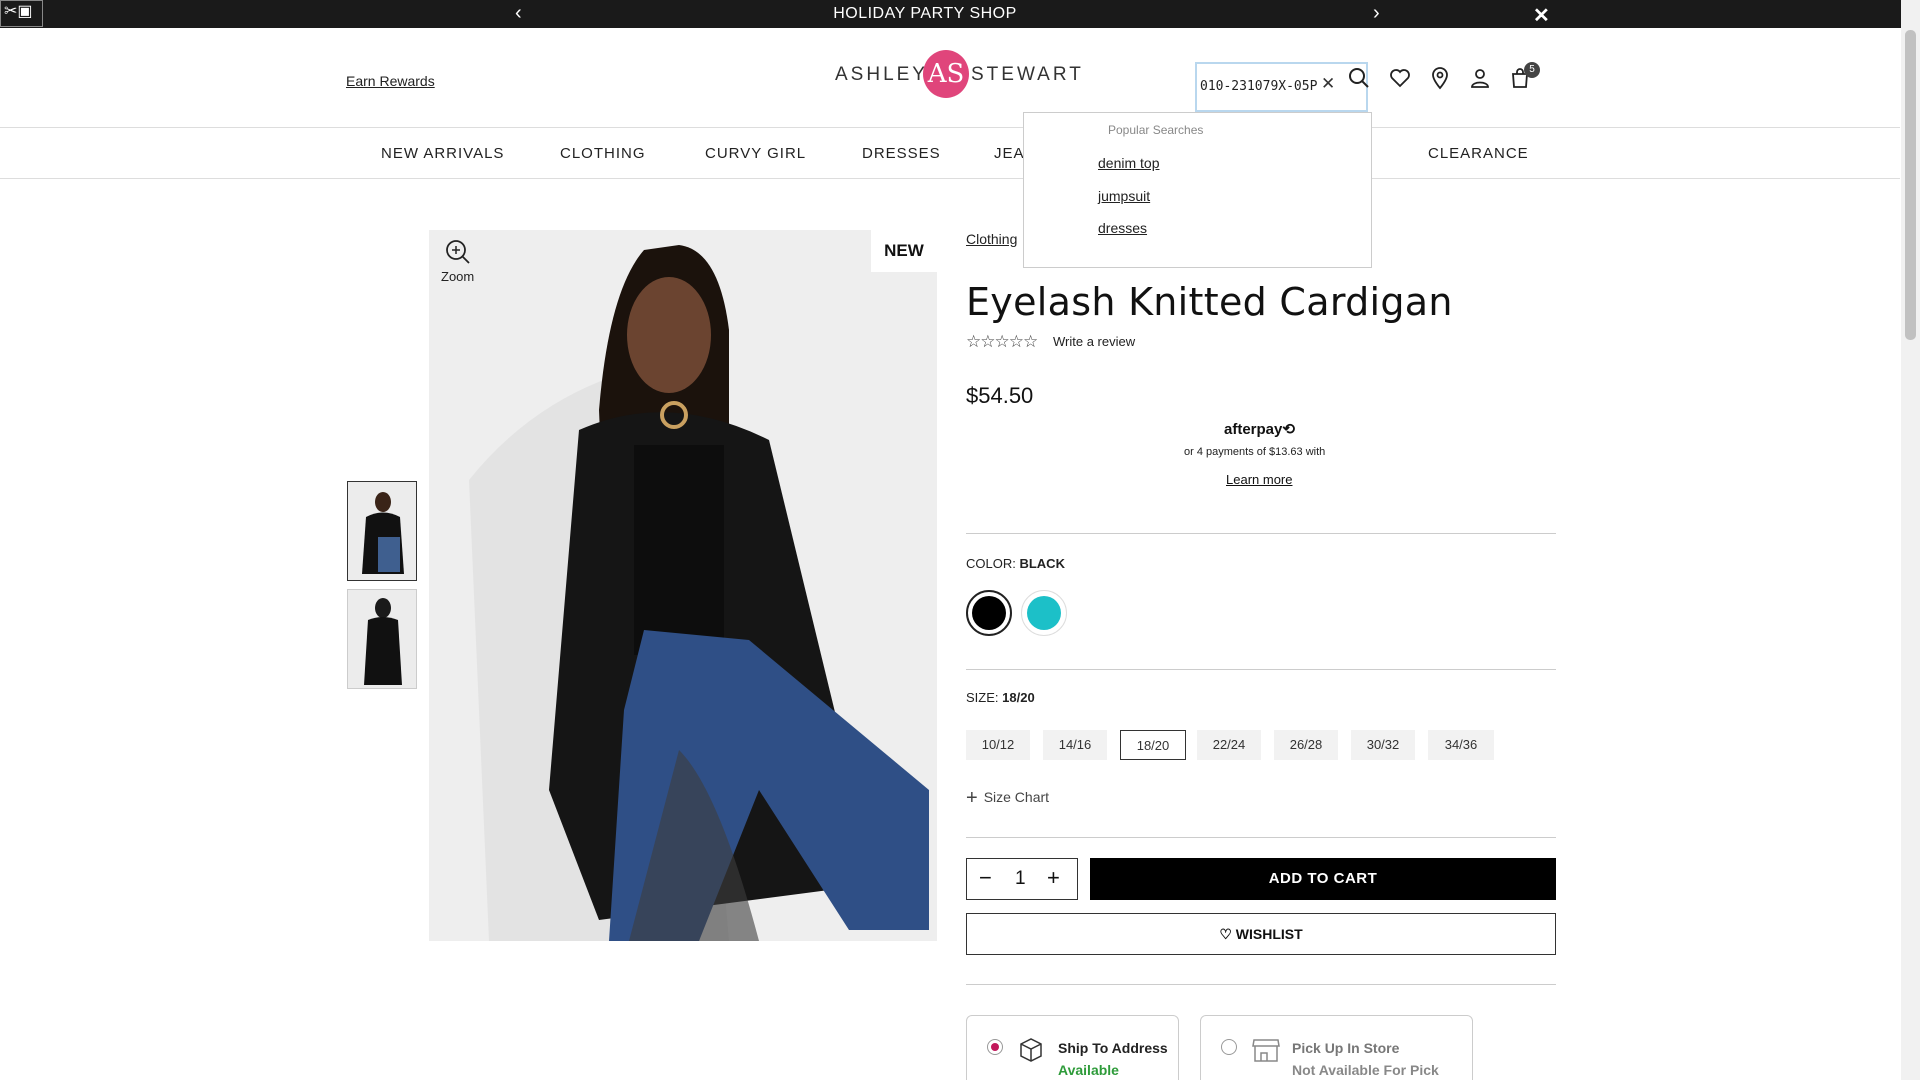 Image resolution: width=1920 pixels, height=1080 pixels. Describe the element at coordinates (995, 1047) in the screenshot. I see `ship-radio` at that location.